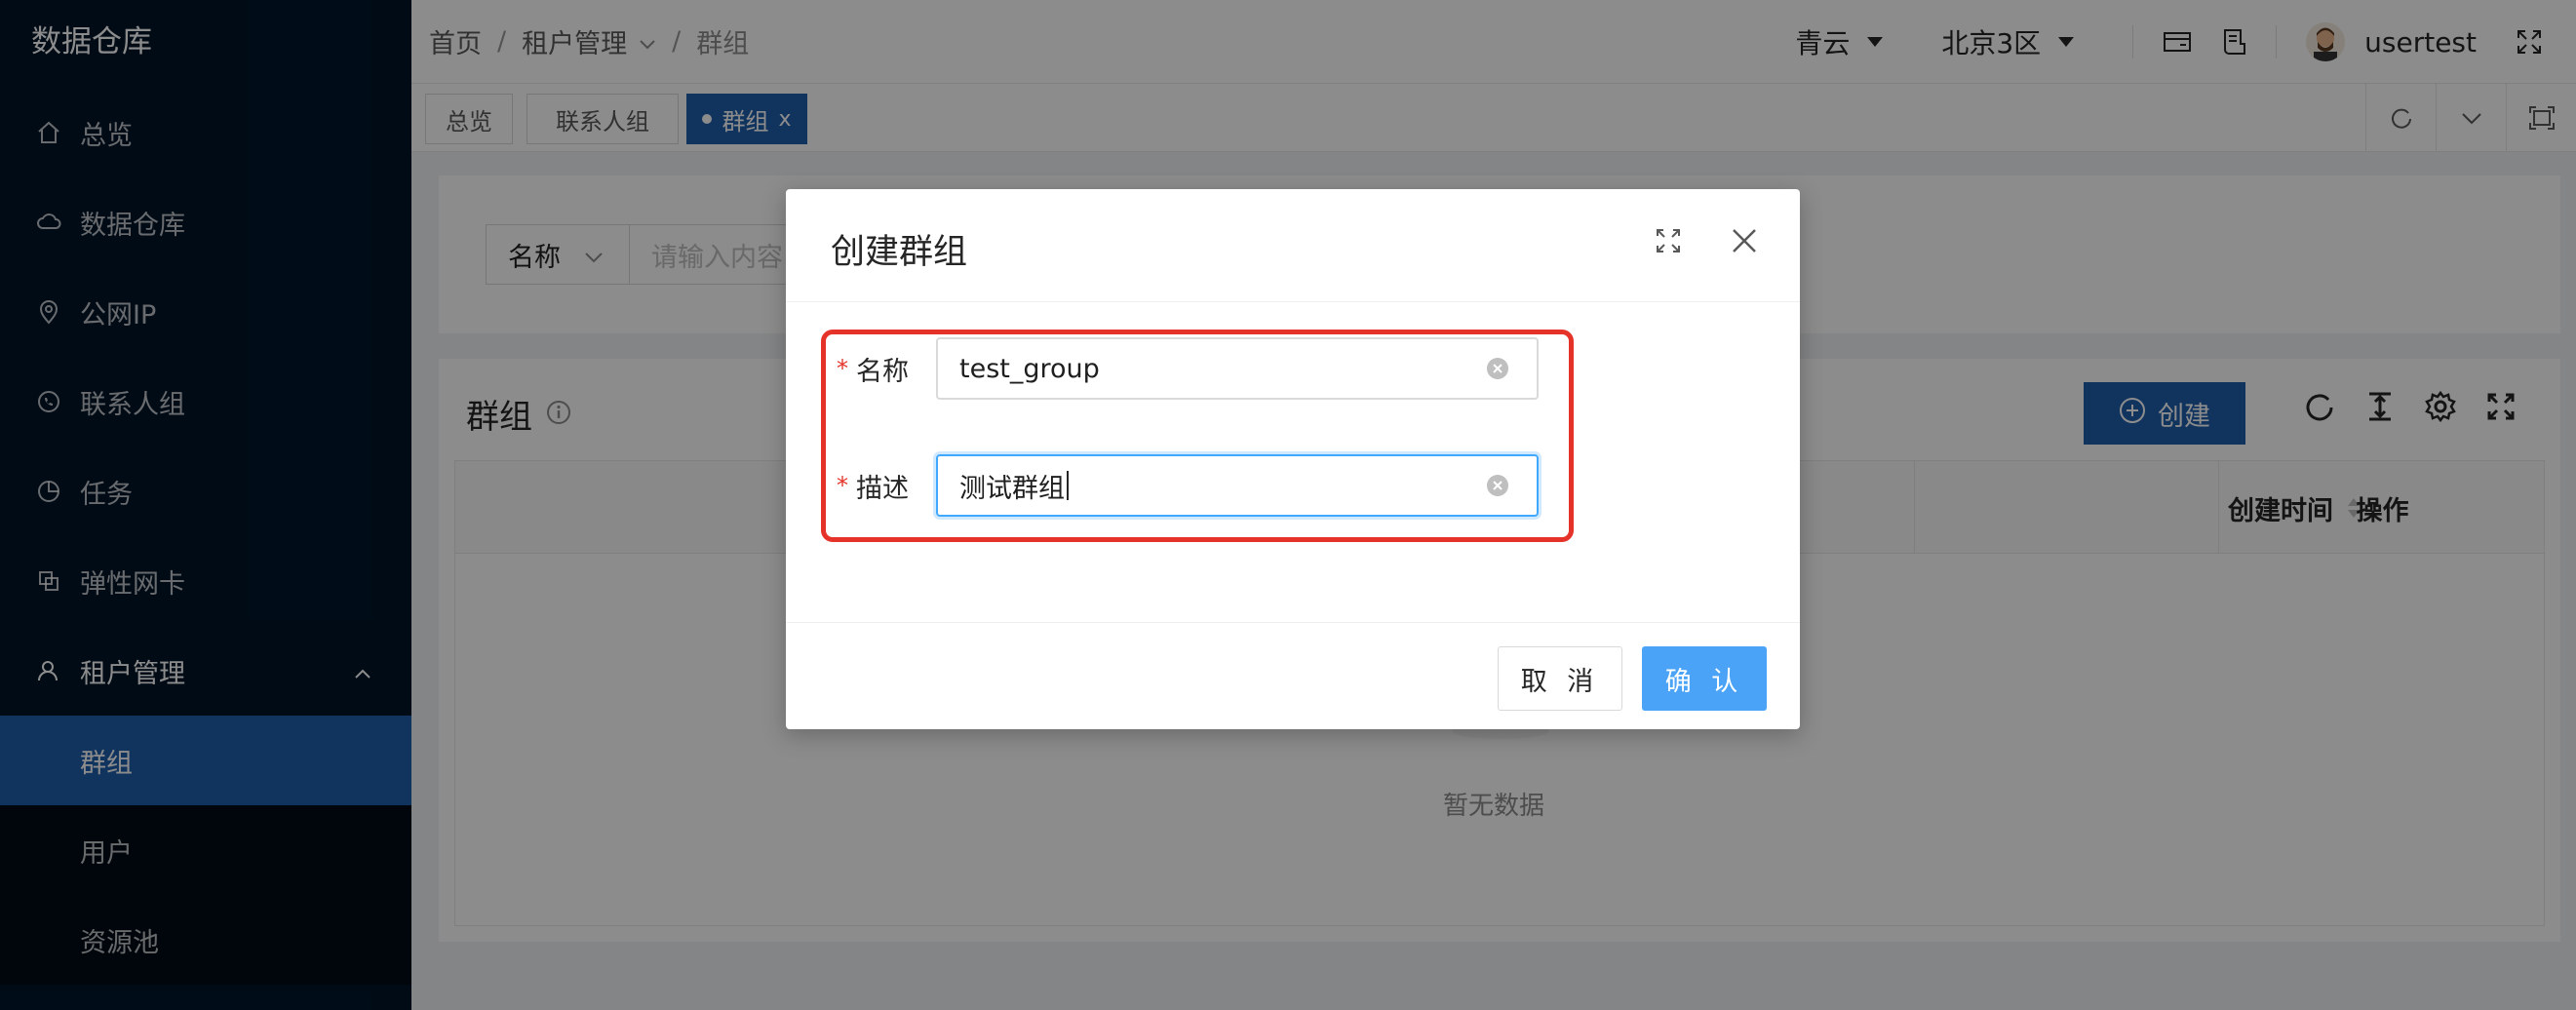  I want to click on form-row-description: * 描述 测试群组, so click(1188, 486).